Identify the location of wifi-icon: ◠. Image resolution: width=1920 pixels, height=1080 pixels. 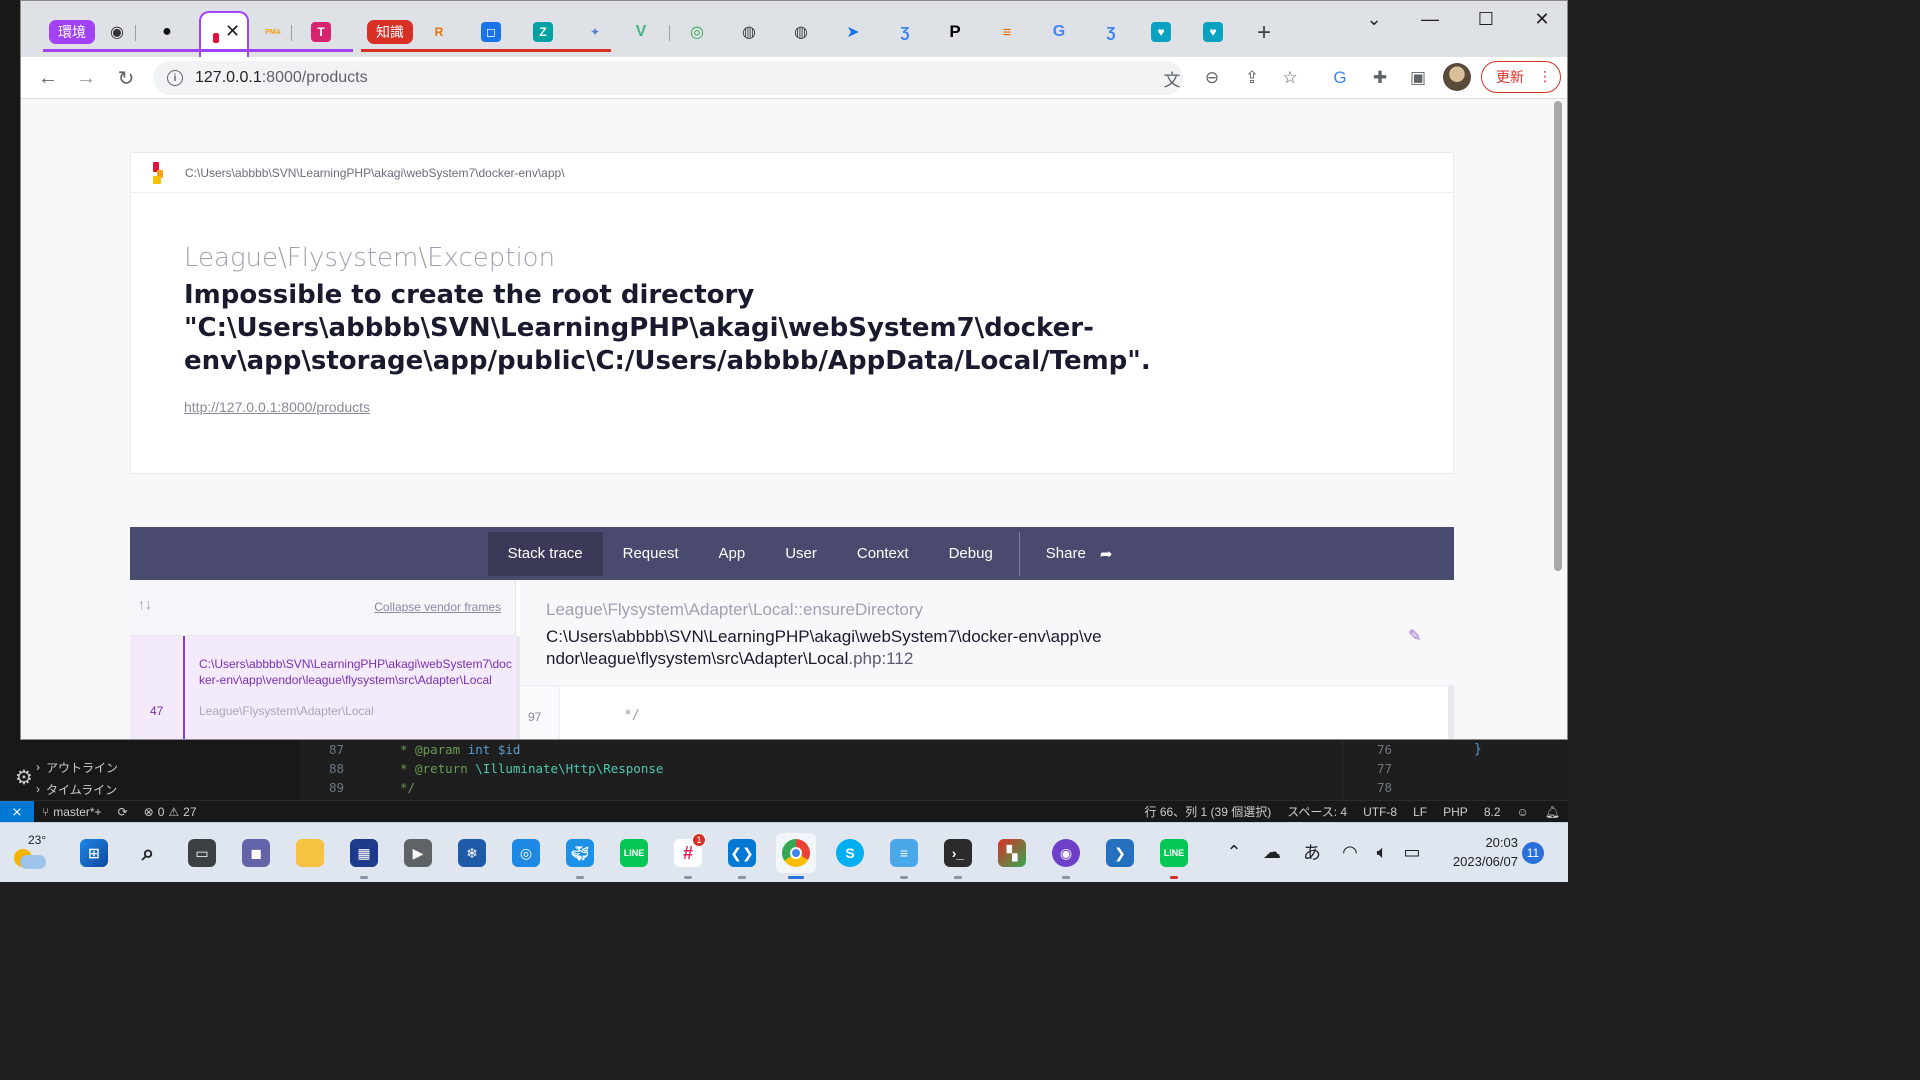
(1350, 852).